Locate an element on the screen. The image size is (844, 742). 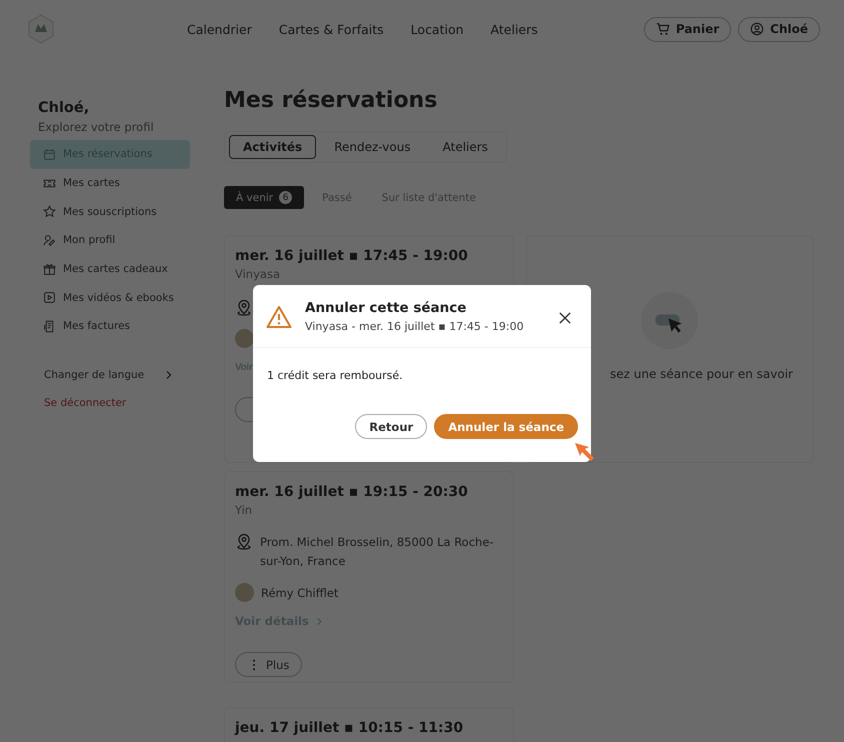
activity-name: Yin is located at coordinates (244, 510).